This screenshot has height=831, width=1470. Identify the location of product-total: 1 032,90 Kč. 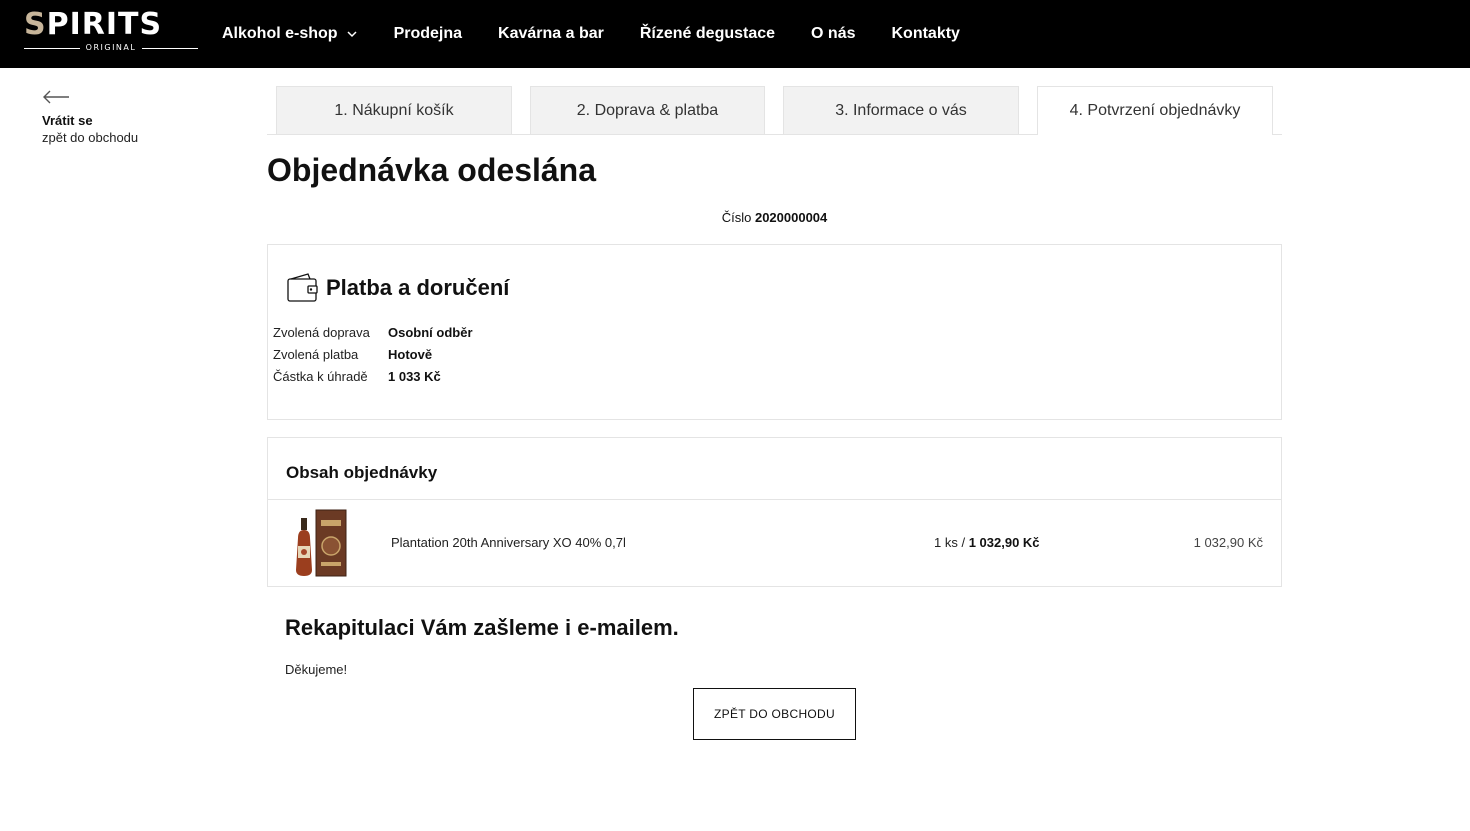
(1228, 542).